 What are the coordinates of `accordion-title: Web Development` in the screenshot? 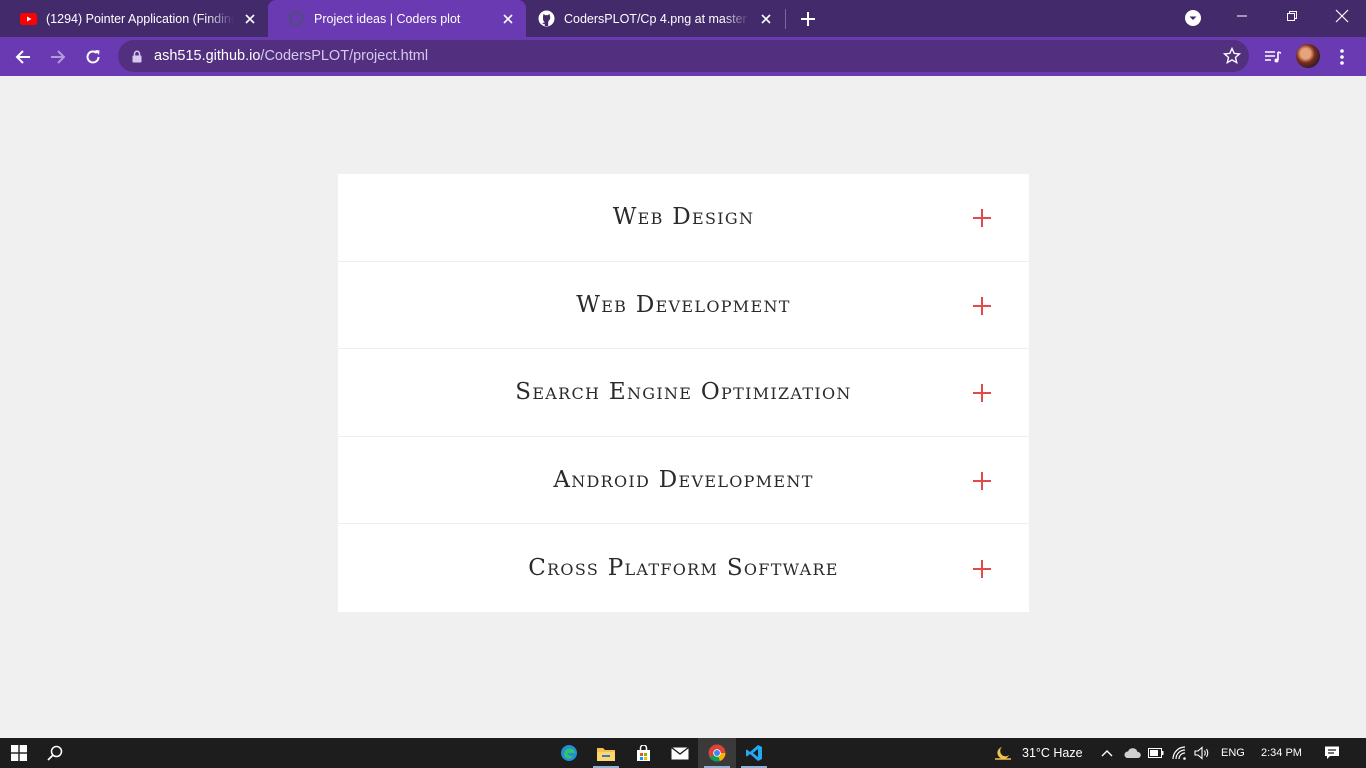 It's located at (683, 304).